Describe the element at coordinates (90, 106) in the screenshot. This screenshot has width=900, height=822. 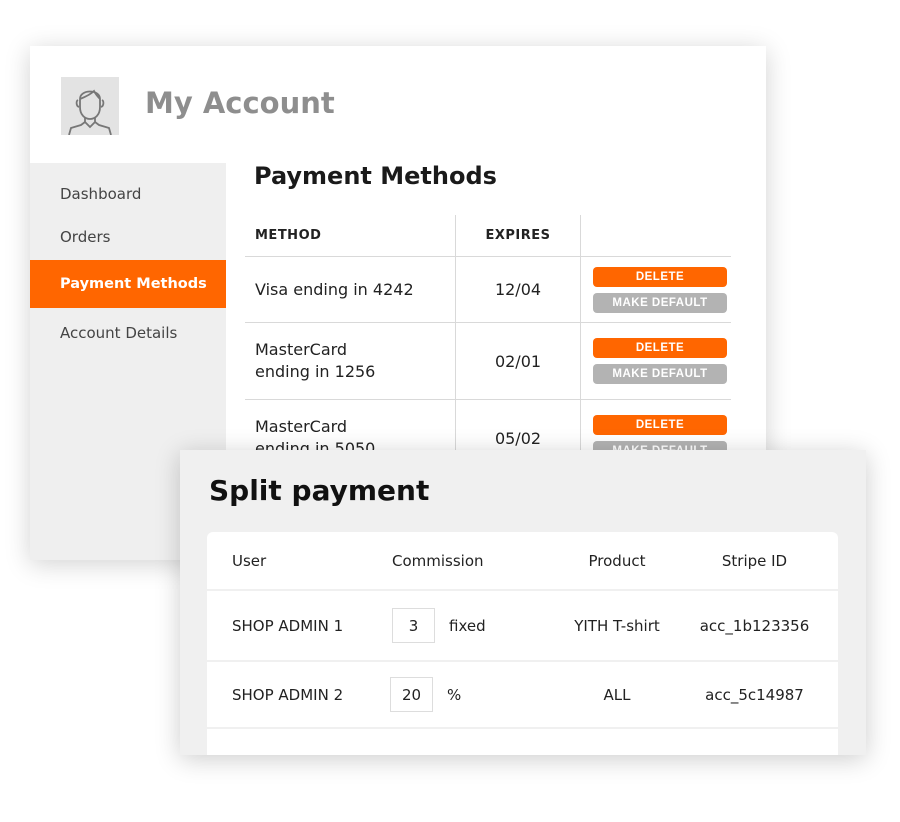
I see `user-avatar-icon` at that location.